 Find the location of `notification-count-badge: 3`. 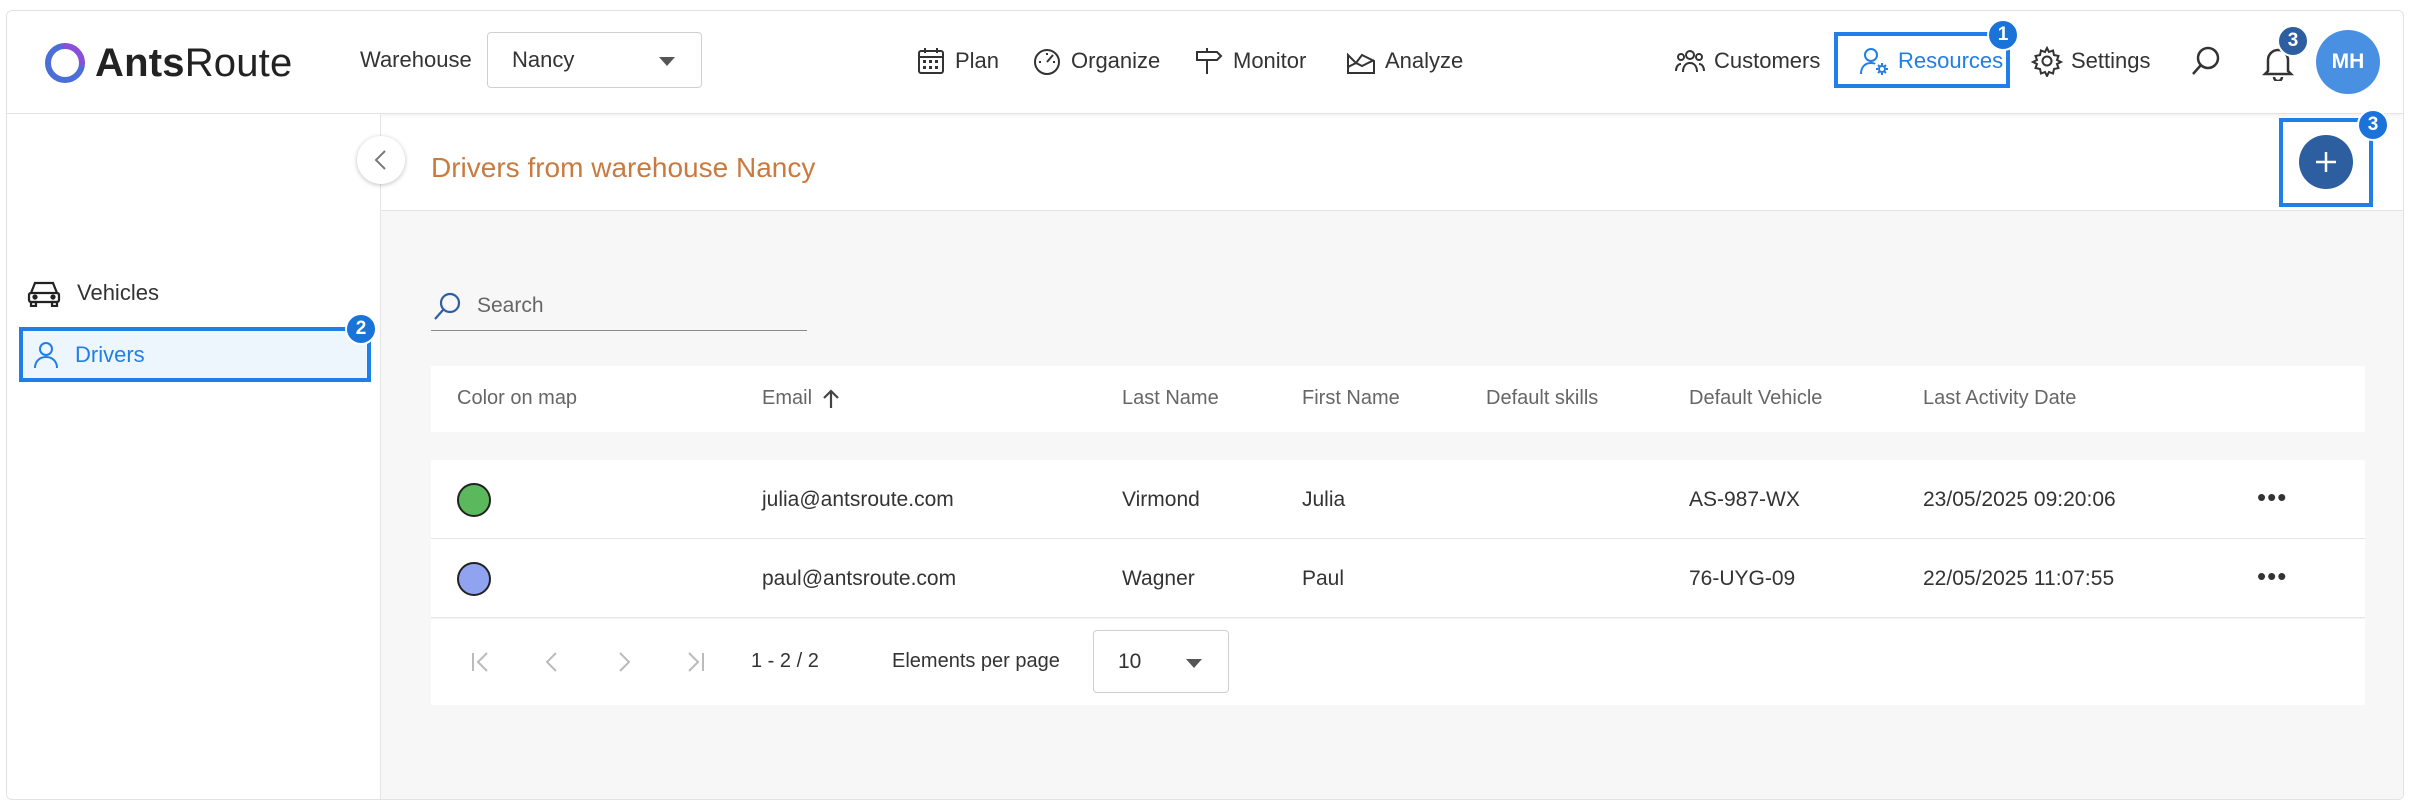

notification-count-badge: 3 is located at coordinates (2293, 41).